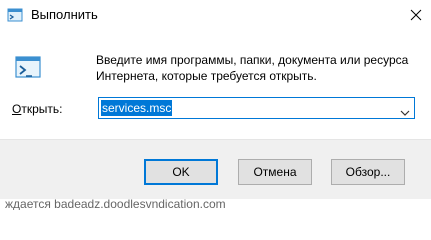 This screenshot has width=431, height=240. I want to click on window-title: Выполнить, so click(64, 14).